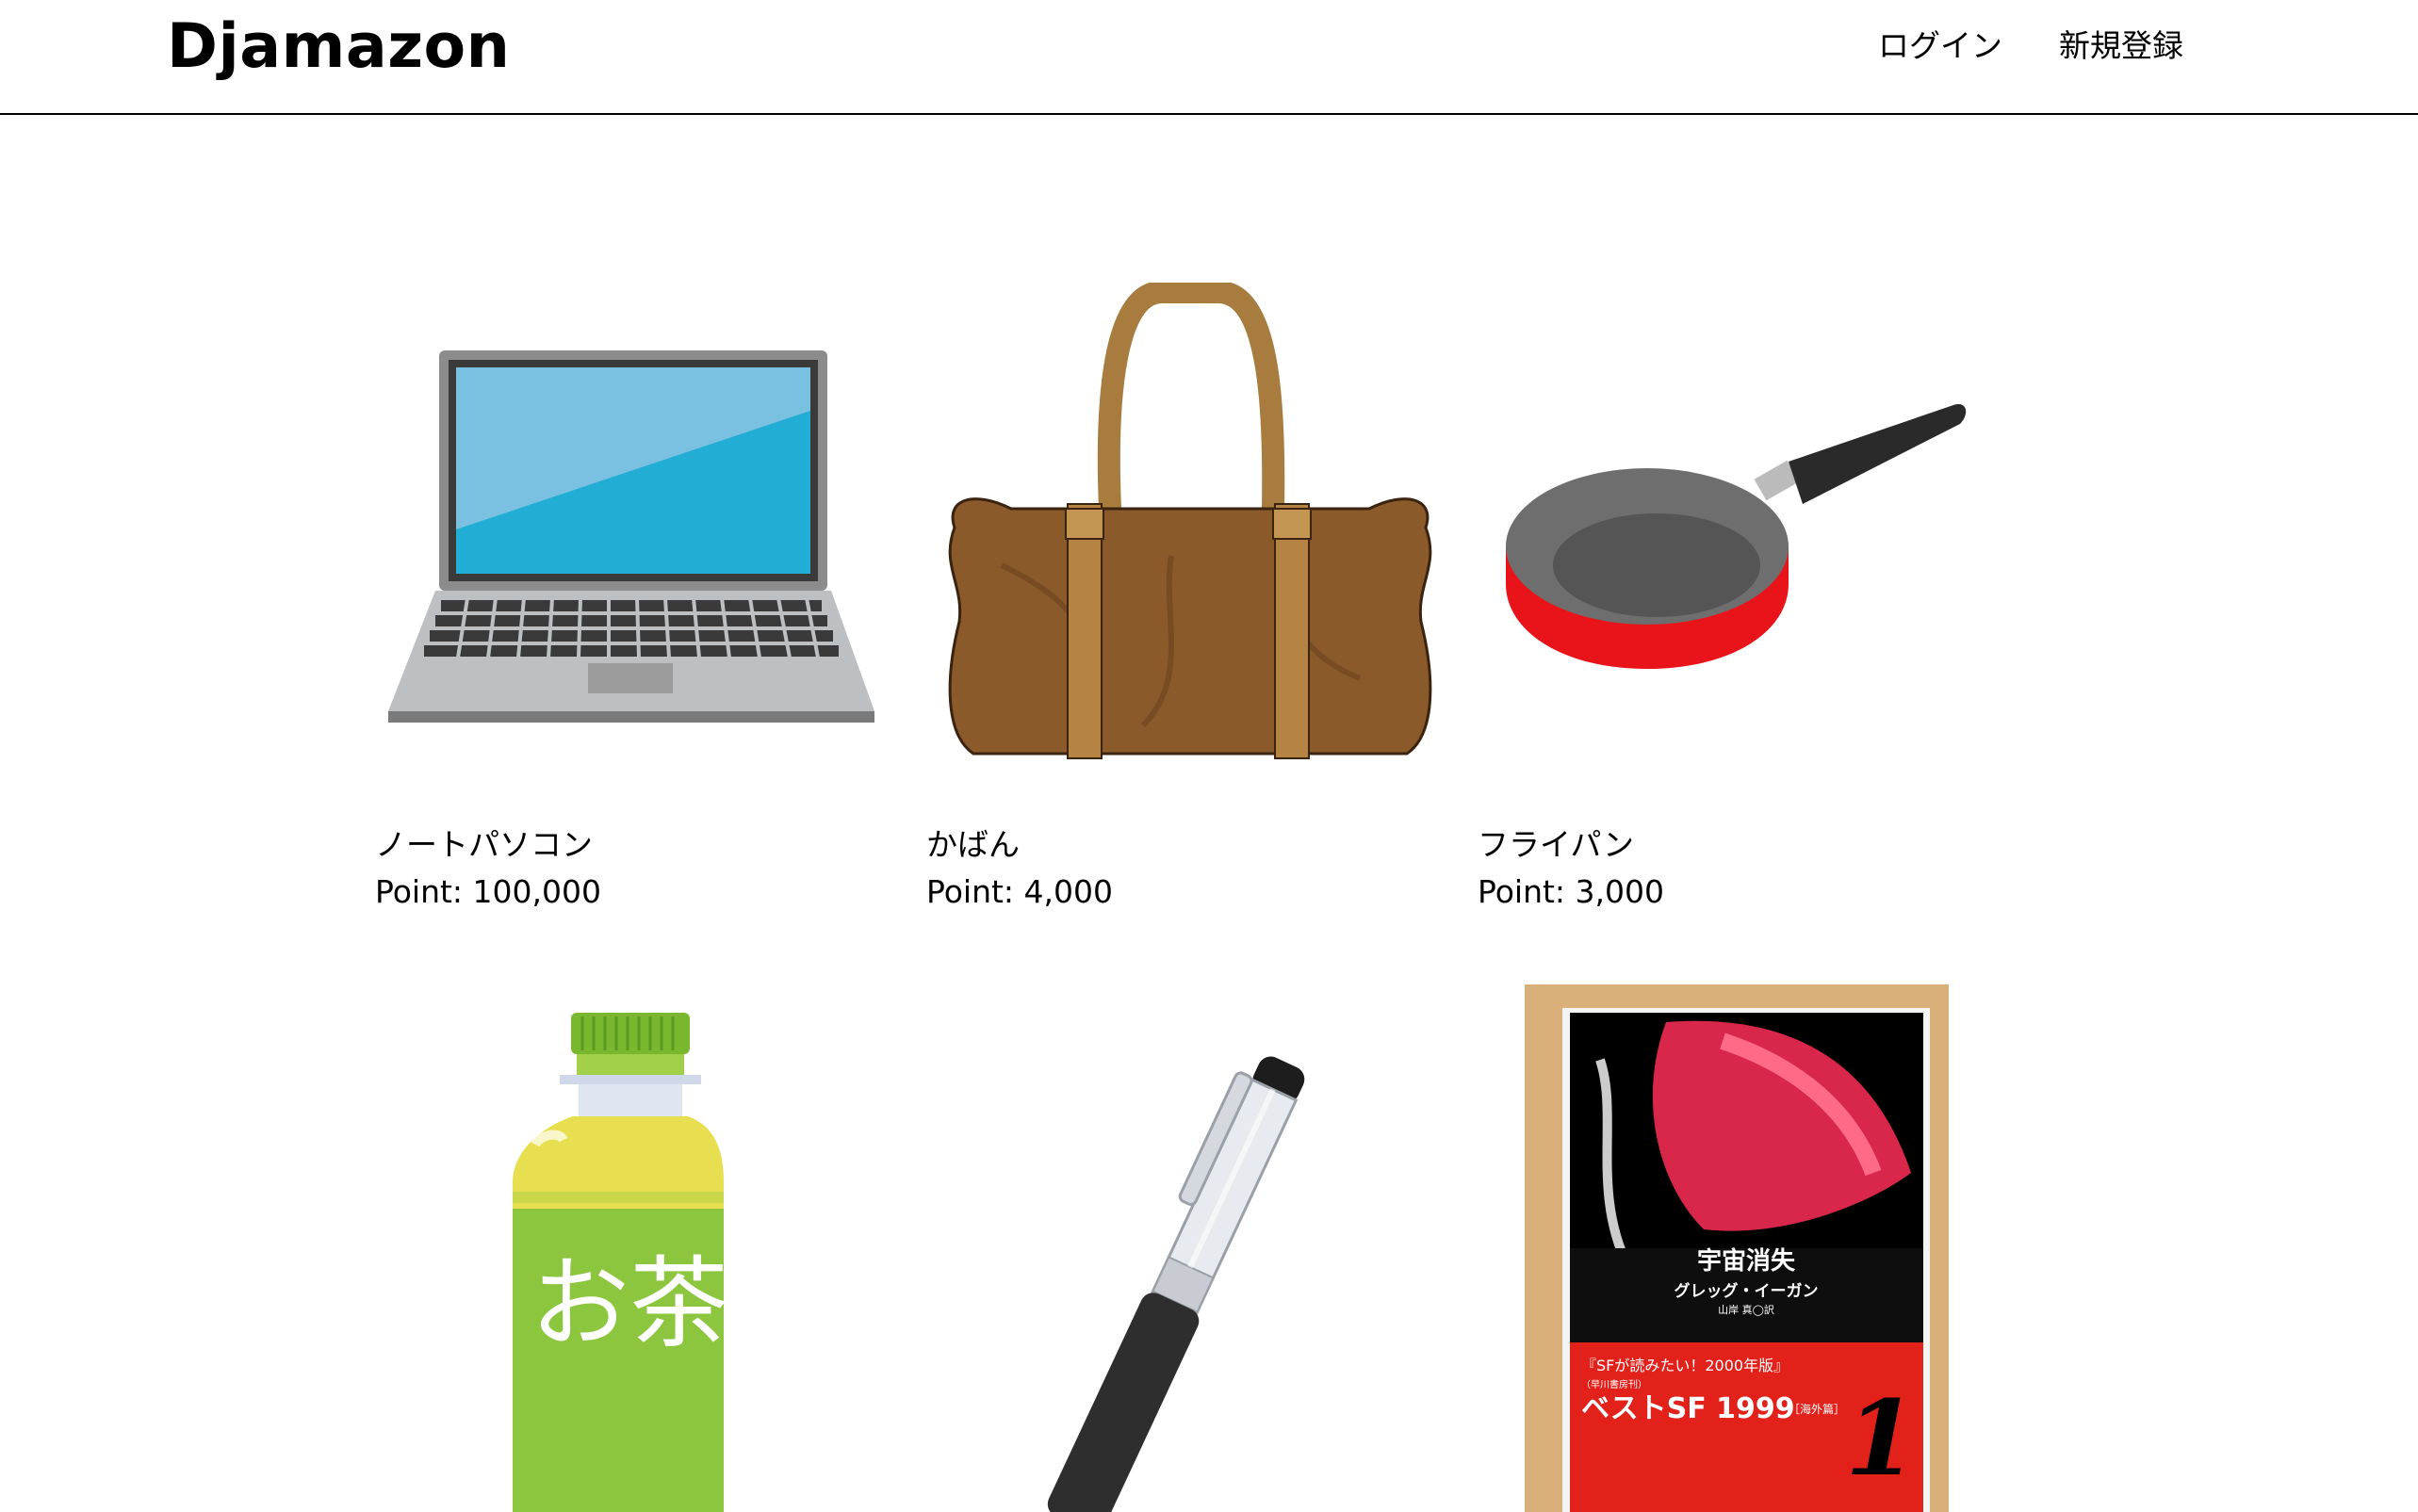 The width and height of the screenshot is (2418, 1512). Describe the element at coordinates (1741, 546) in the screenshot. I see `frying-pan-icon` at that location.